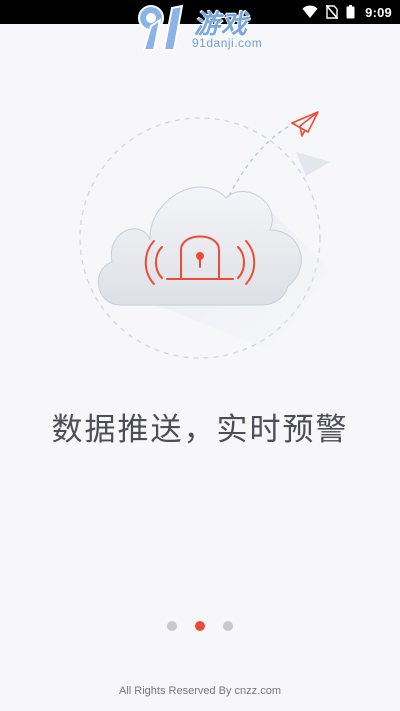  I want to click on no-sim-icon, so click(332, 12).